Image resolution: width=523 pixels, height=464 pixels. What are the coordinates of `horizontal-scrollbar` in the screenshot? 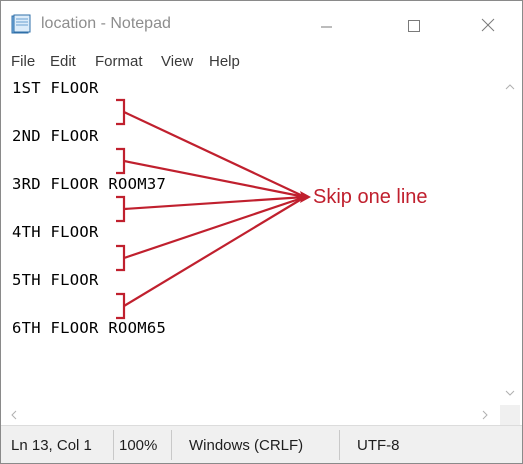 It's located at (251, 415).